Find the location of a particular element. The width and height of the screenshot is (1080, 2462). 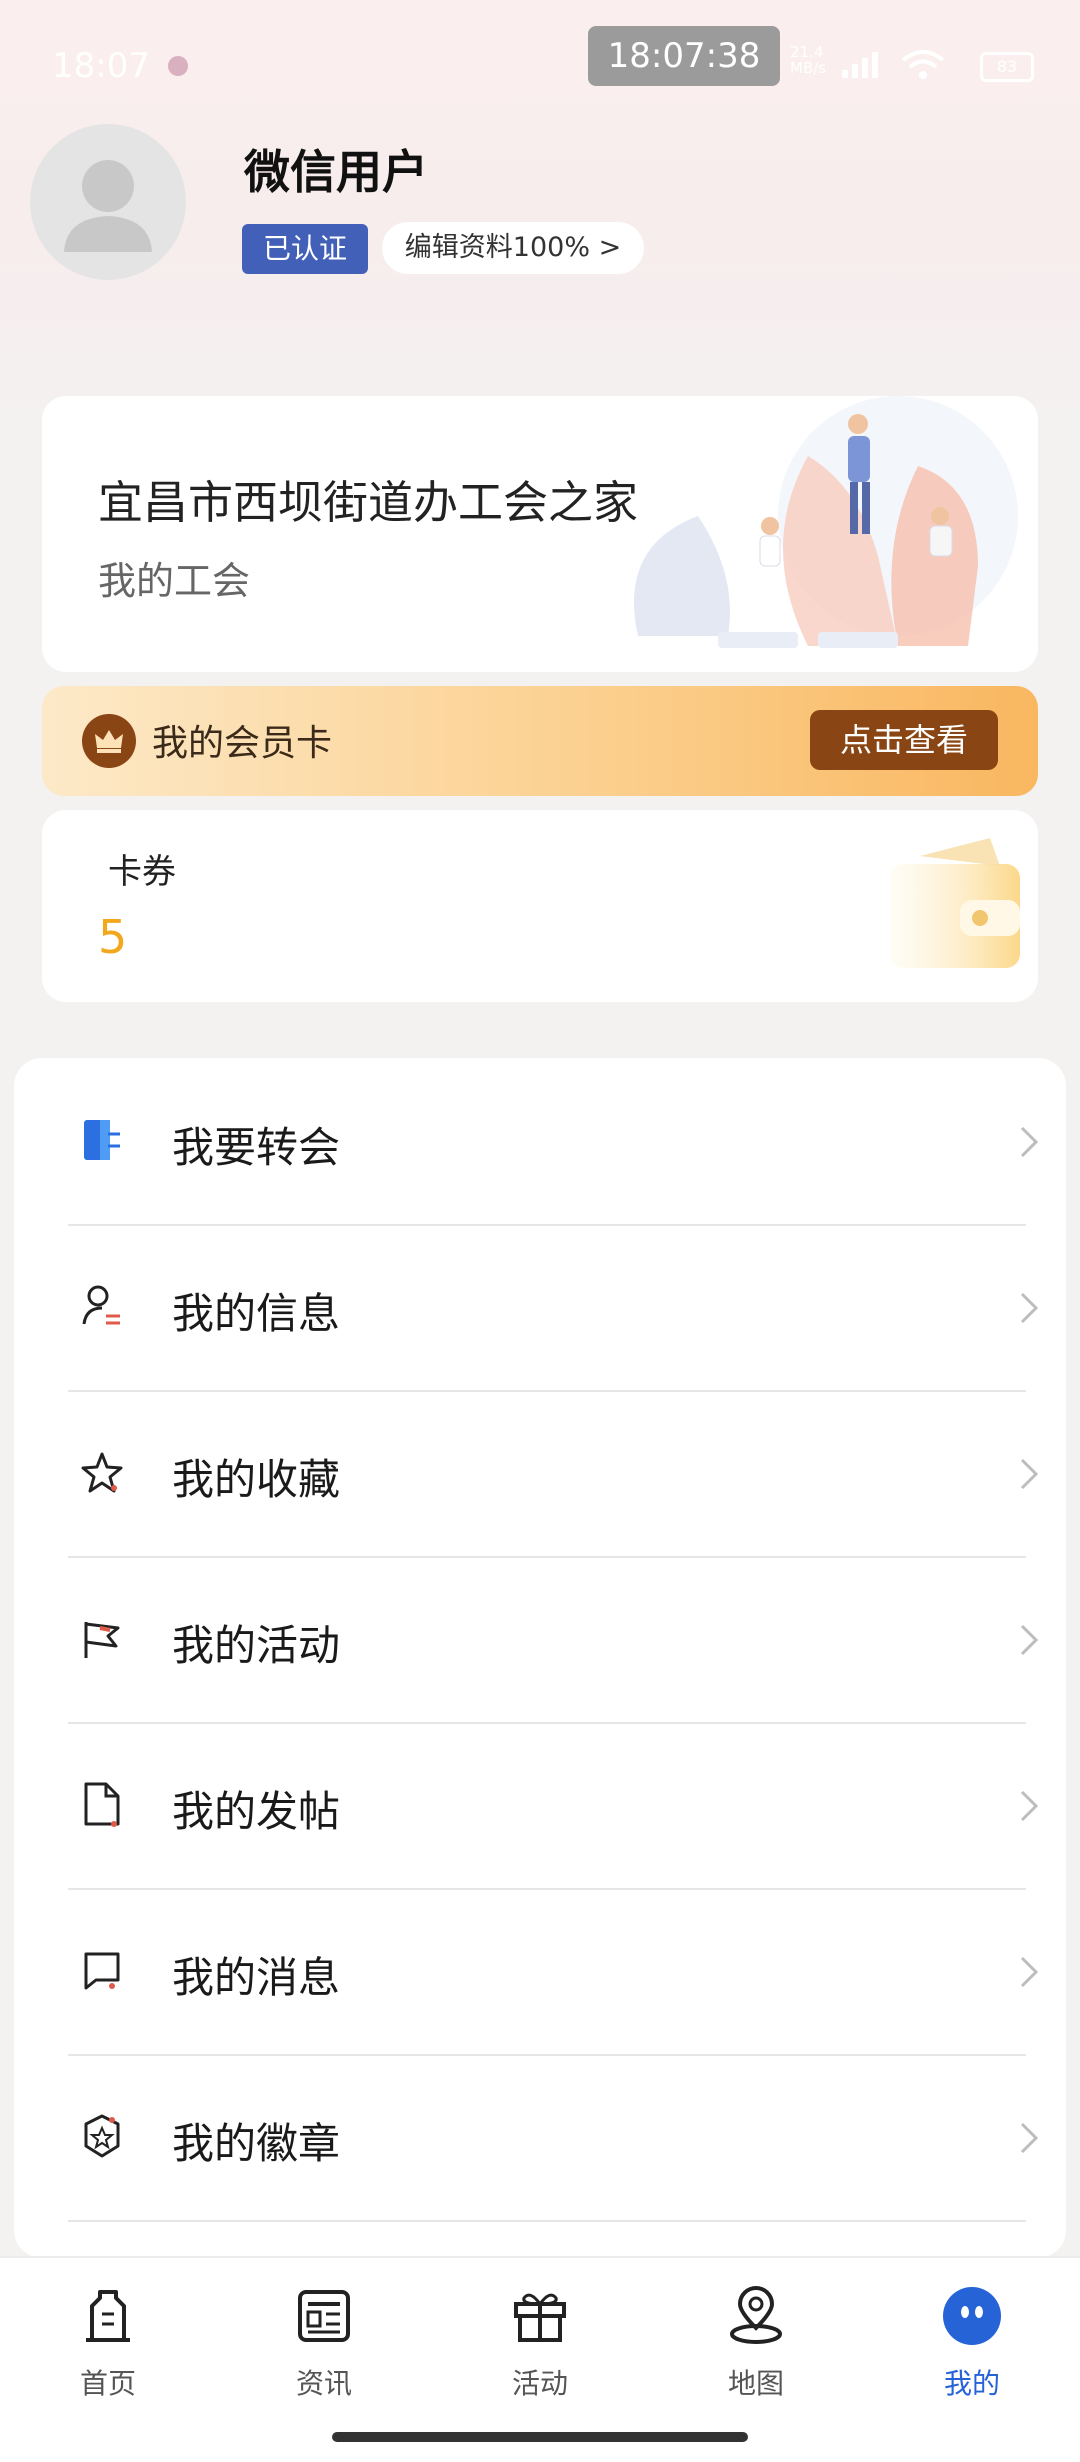

star-icon is located at coordinates (102, 1472).